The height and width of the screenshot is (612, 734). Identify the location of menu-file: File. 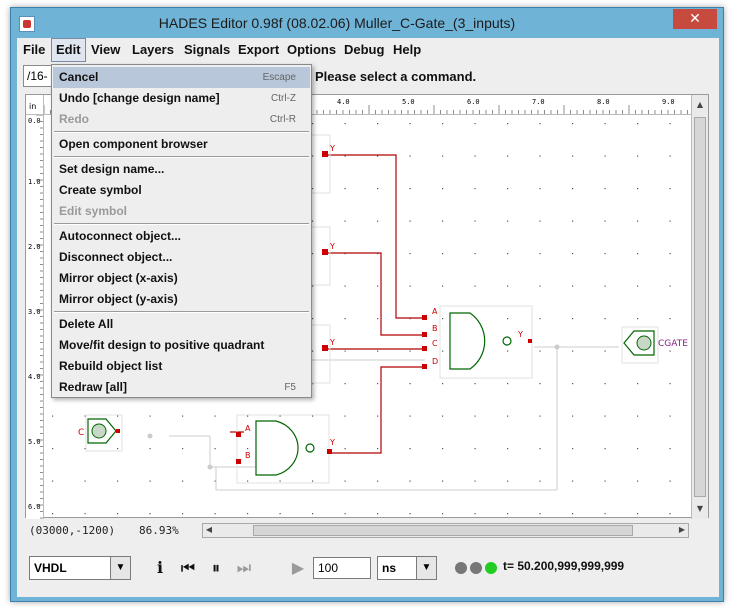
(34, 50).